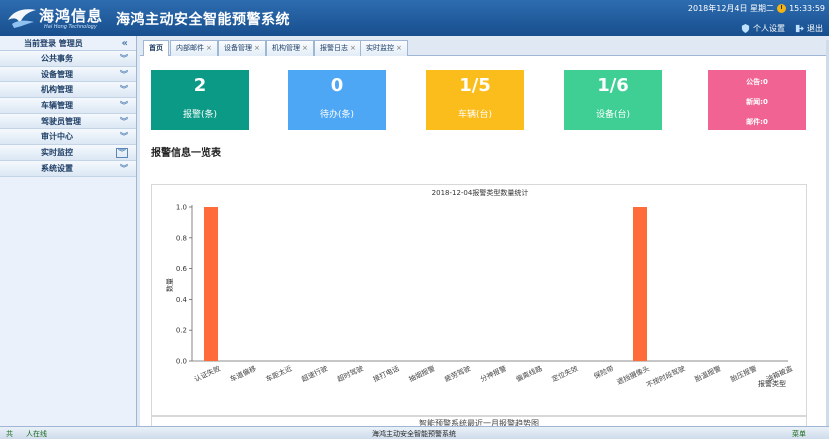 Image resolution: width=829 pixels, height=439 pixels. What do you see at coordinates (9, 434) in the screenshot?
I see `online-prefix: 共` at bounding box center [9, 434].